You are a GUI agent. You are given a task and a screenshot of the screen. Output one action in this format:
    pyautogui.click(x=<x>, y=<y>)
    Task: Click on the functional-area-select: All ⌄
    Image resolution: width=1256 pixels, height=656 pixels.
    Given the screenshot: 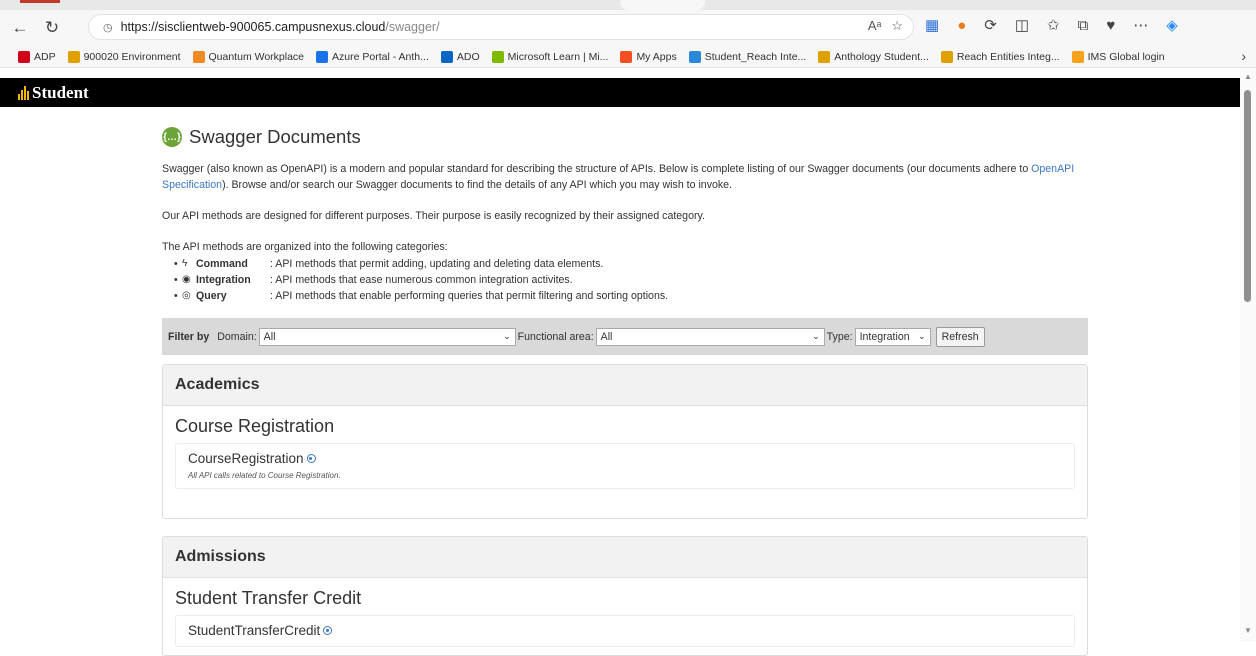 What is the action you would take?
    pyautogui.click(x=710, y=336)
    